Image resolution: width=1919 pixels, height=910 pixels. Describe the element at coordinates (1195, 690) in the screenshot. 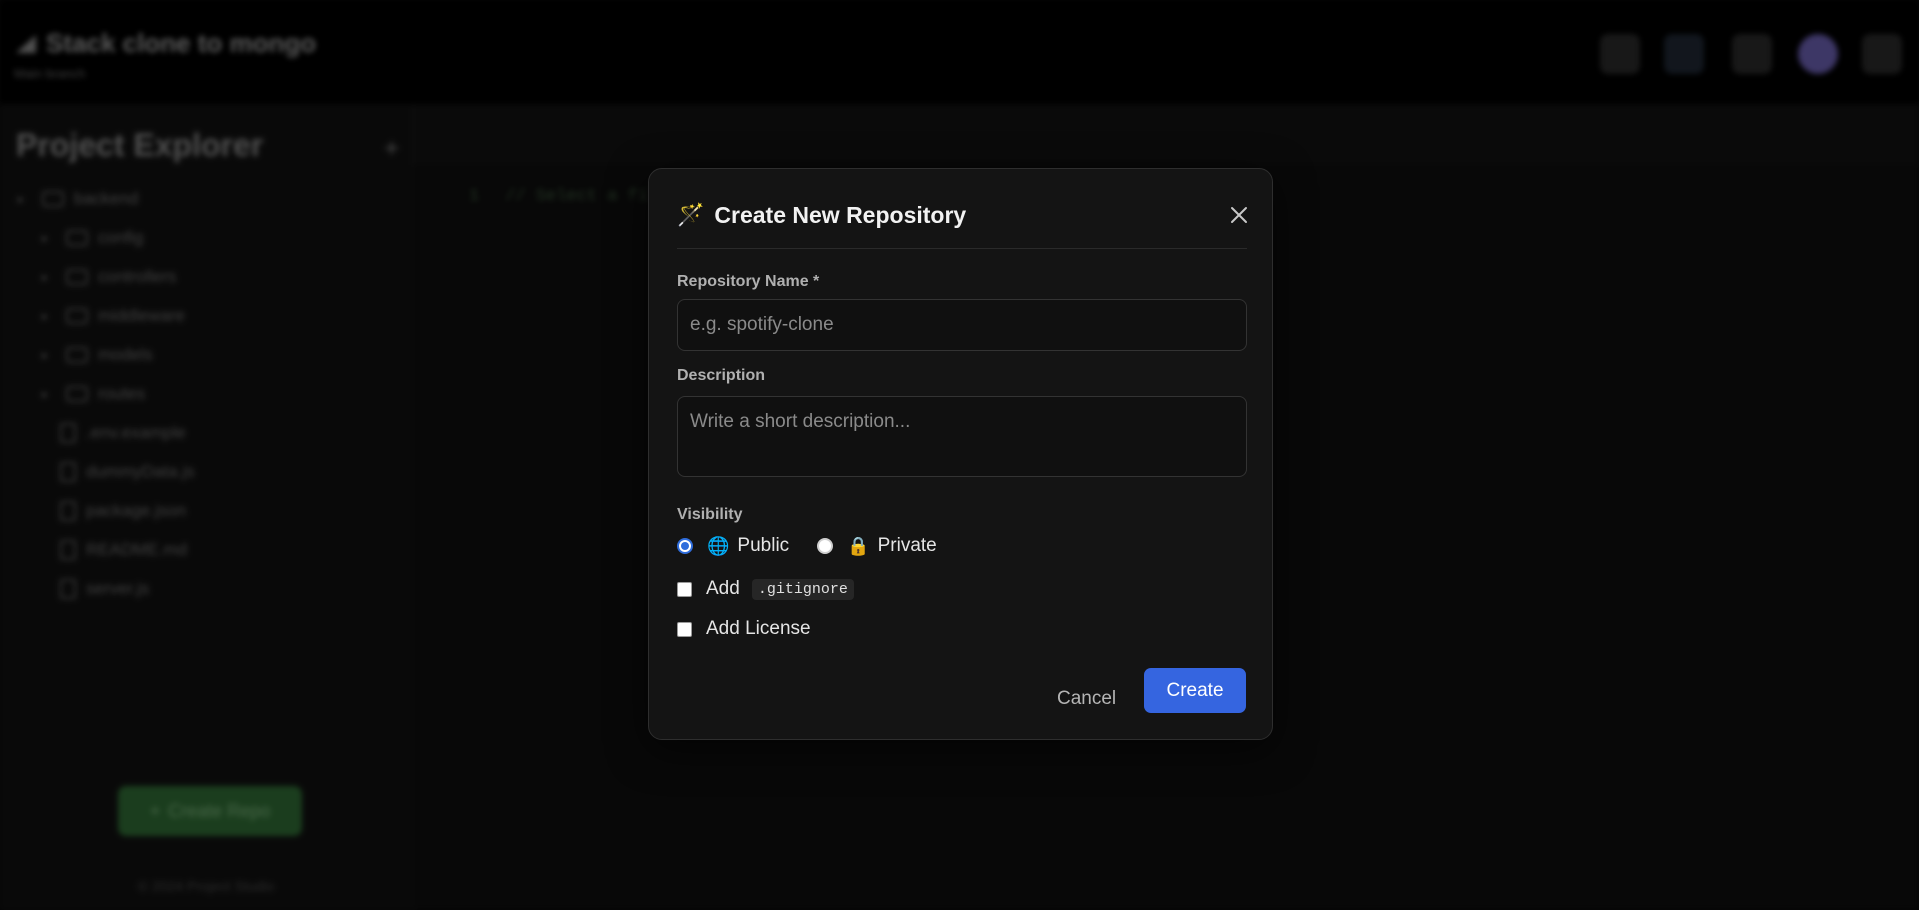

I see `create-button: Create` at that location.